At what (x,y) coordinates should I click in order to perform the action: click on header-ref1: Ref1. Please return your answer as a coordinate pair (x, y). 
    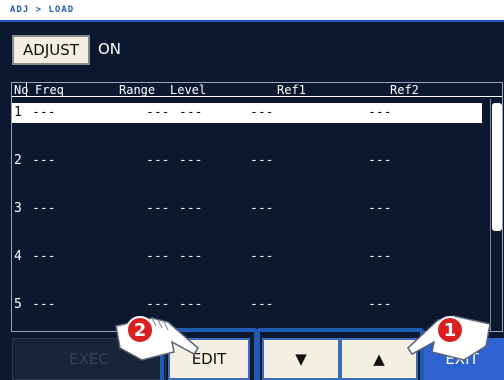
    Looking at the image, I should click on (291, 90).